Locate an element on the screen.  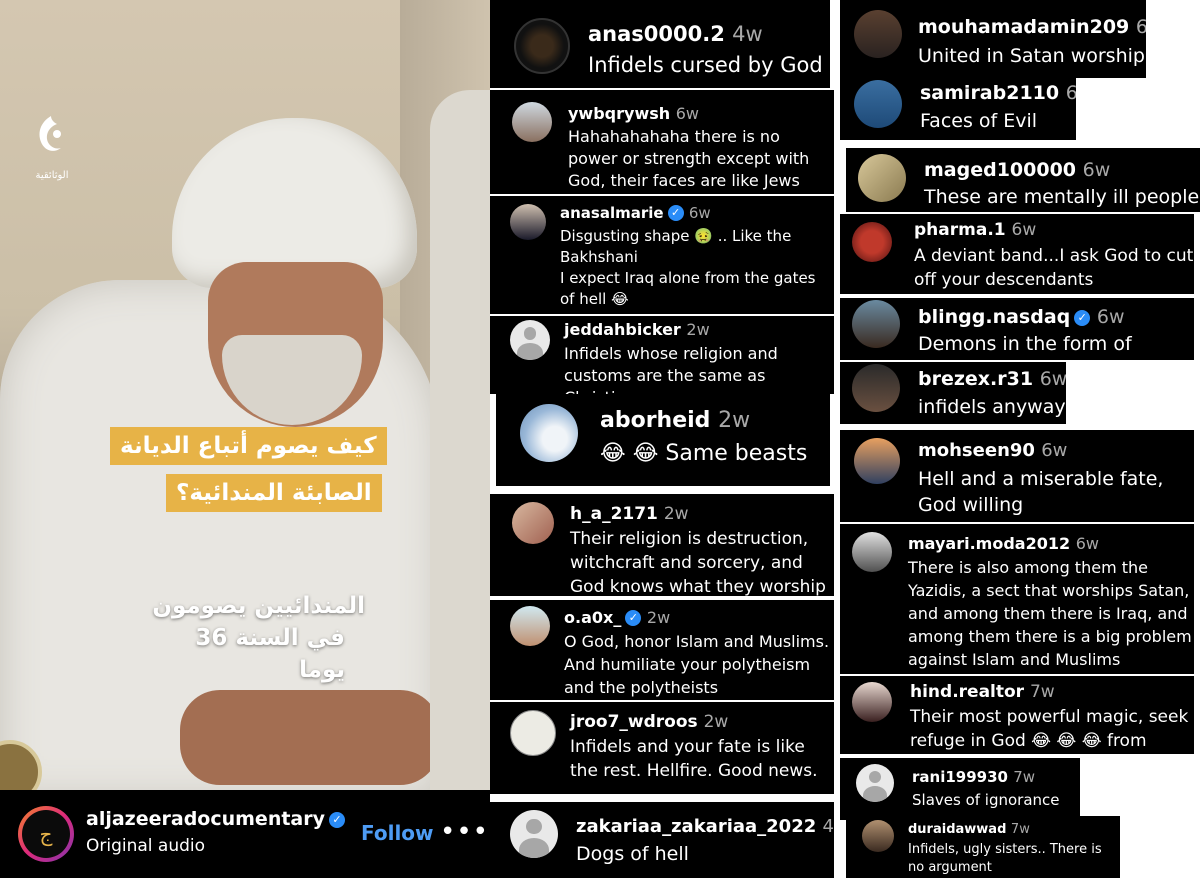
comment-username: jeddahbicker 2w is located at coordinates (637, 329).